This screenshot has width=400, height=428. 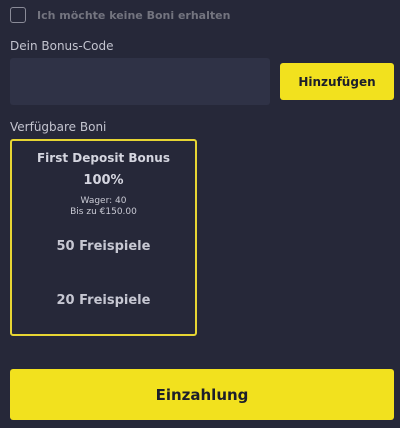 I want to click on bonus-card-wager: Wager: 40, so click(x=103, y=201).